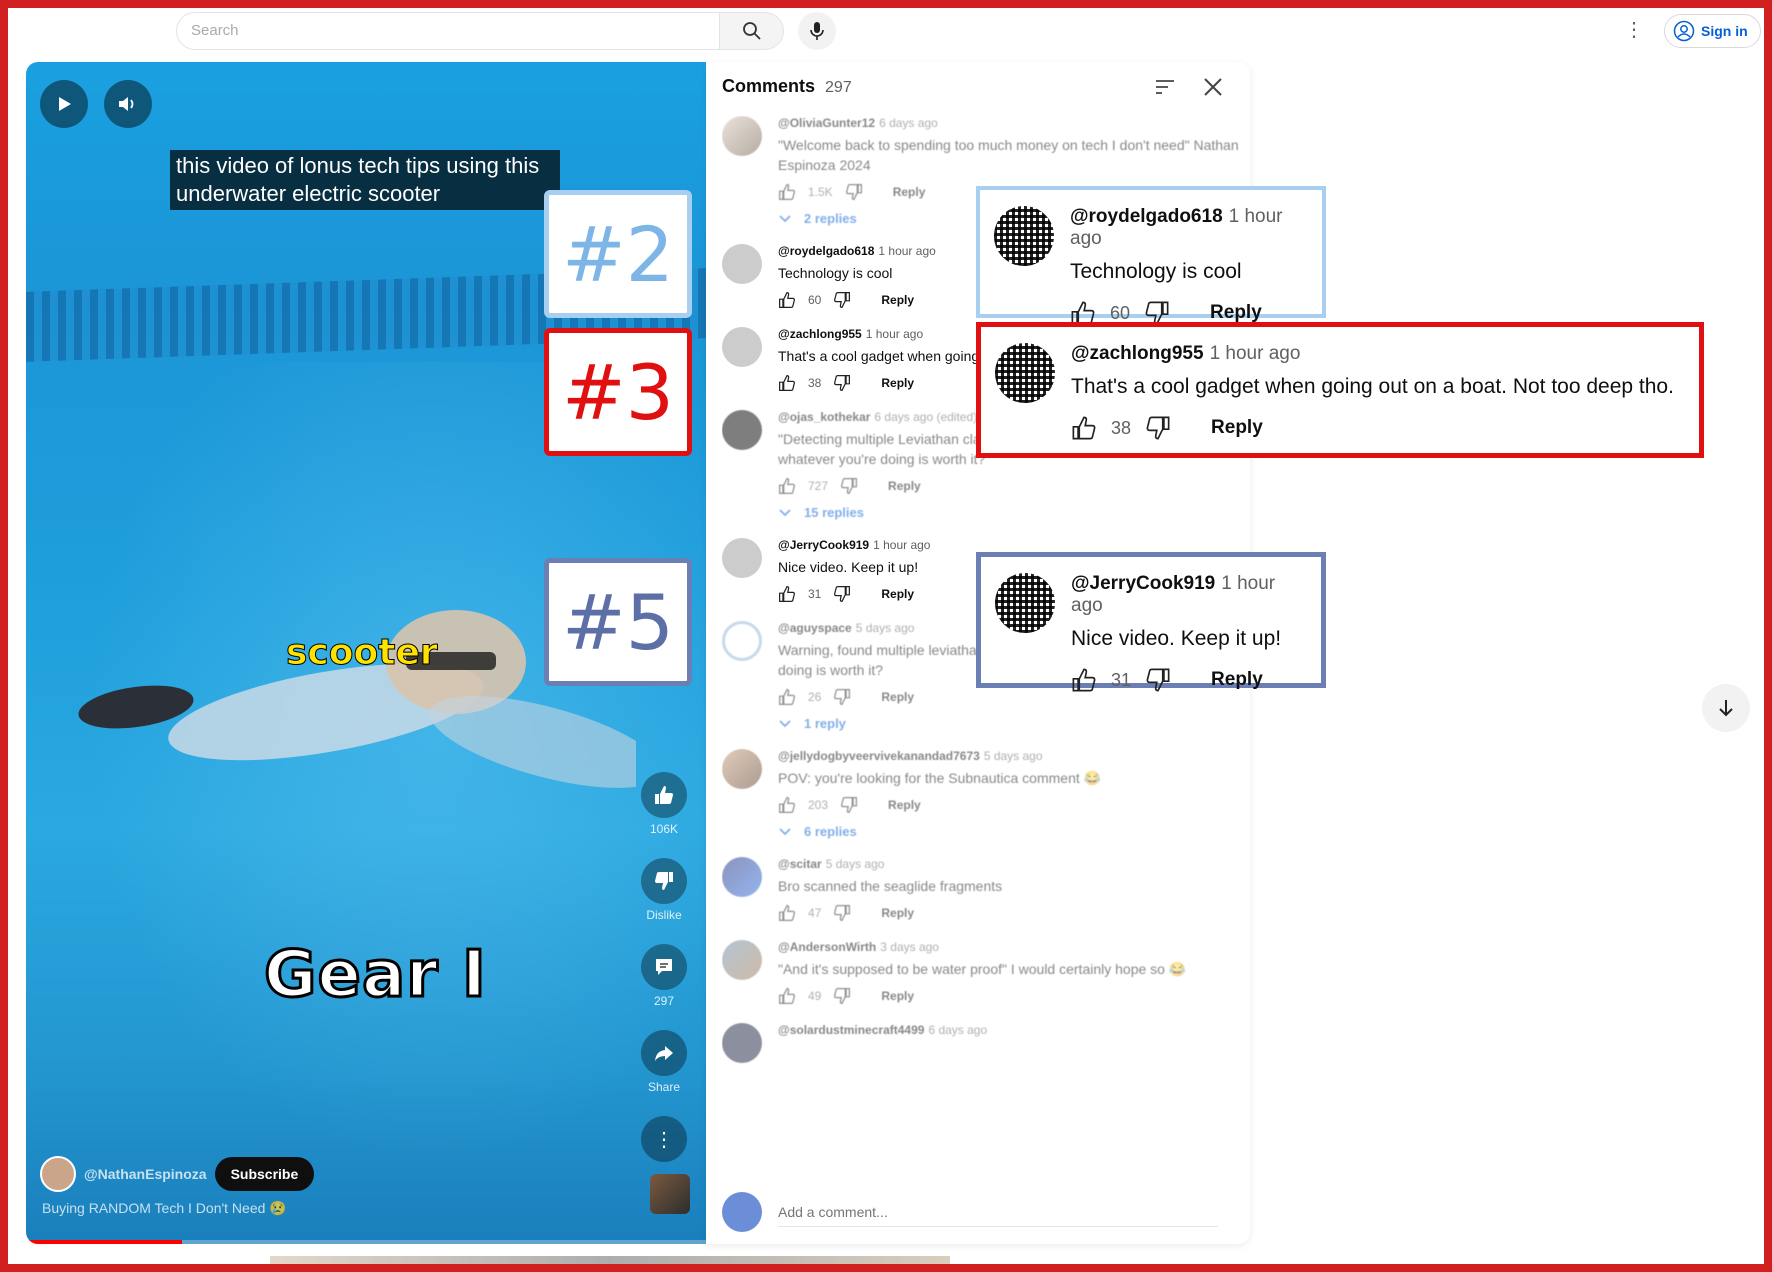  What do you see at coordinates (824, 417) in the screenshot?
I see `comment-author: @ojas_kothekar` at bounding box center [824, 417].